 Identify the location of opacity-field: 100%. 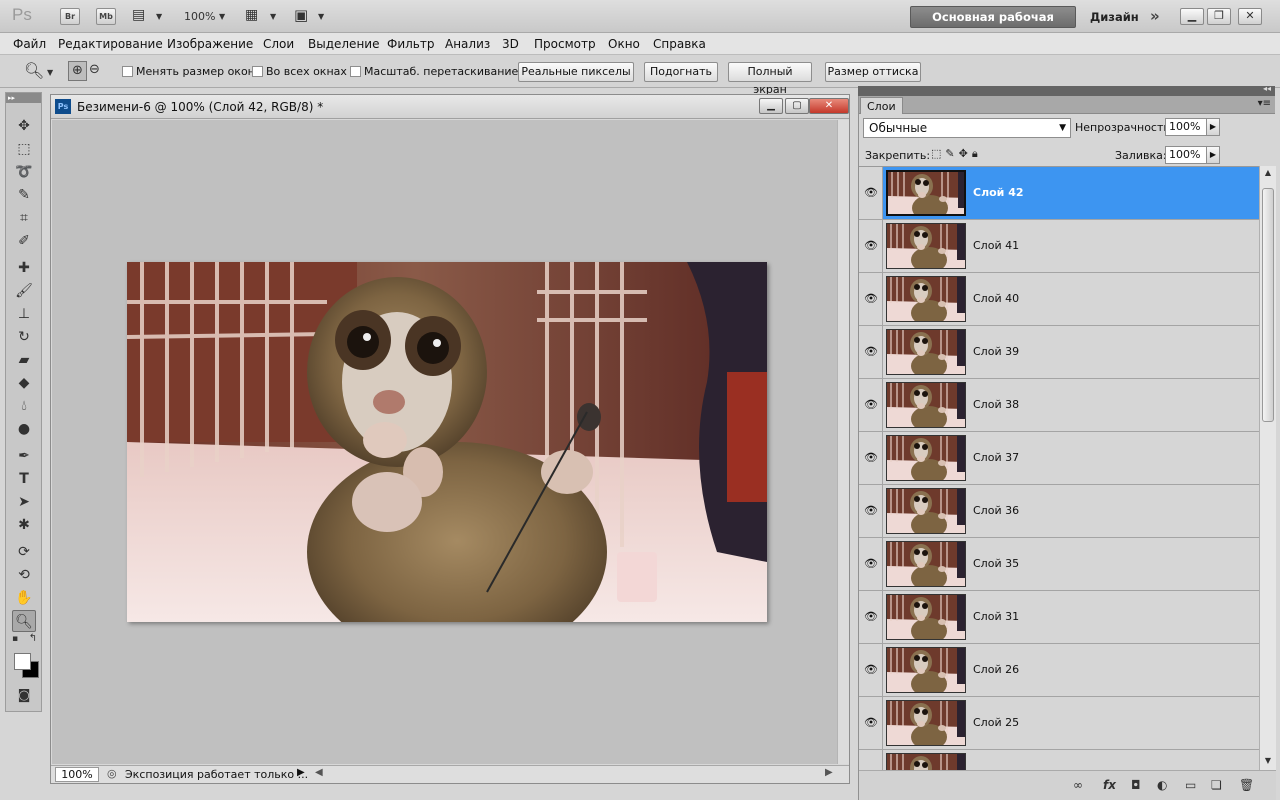
(1186, 127).